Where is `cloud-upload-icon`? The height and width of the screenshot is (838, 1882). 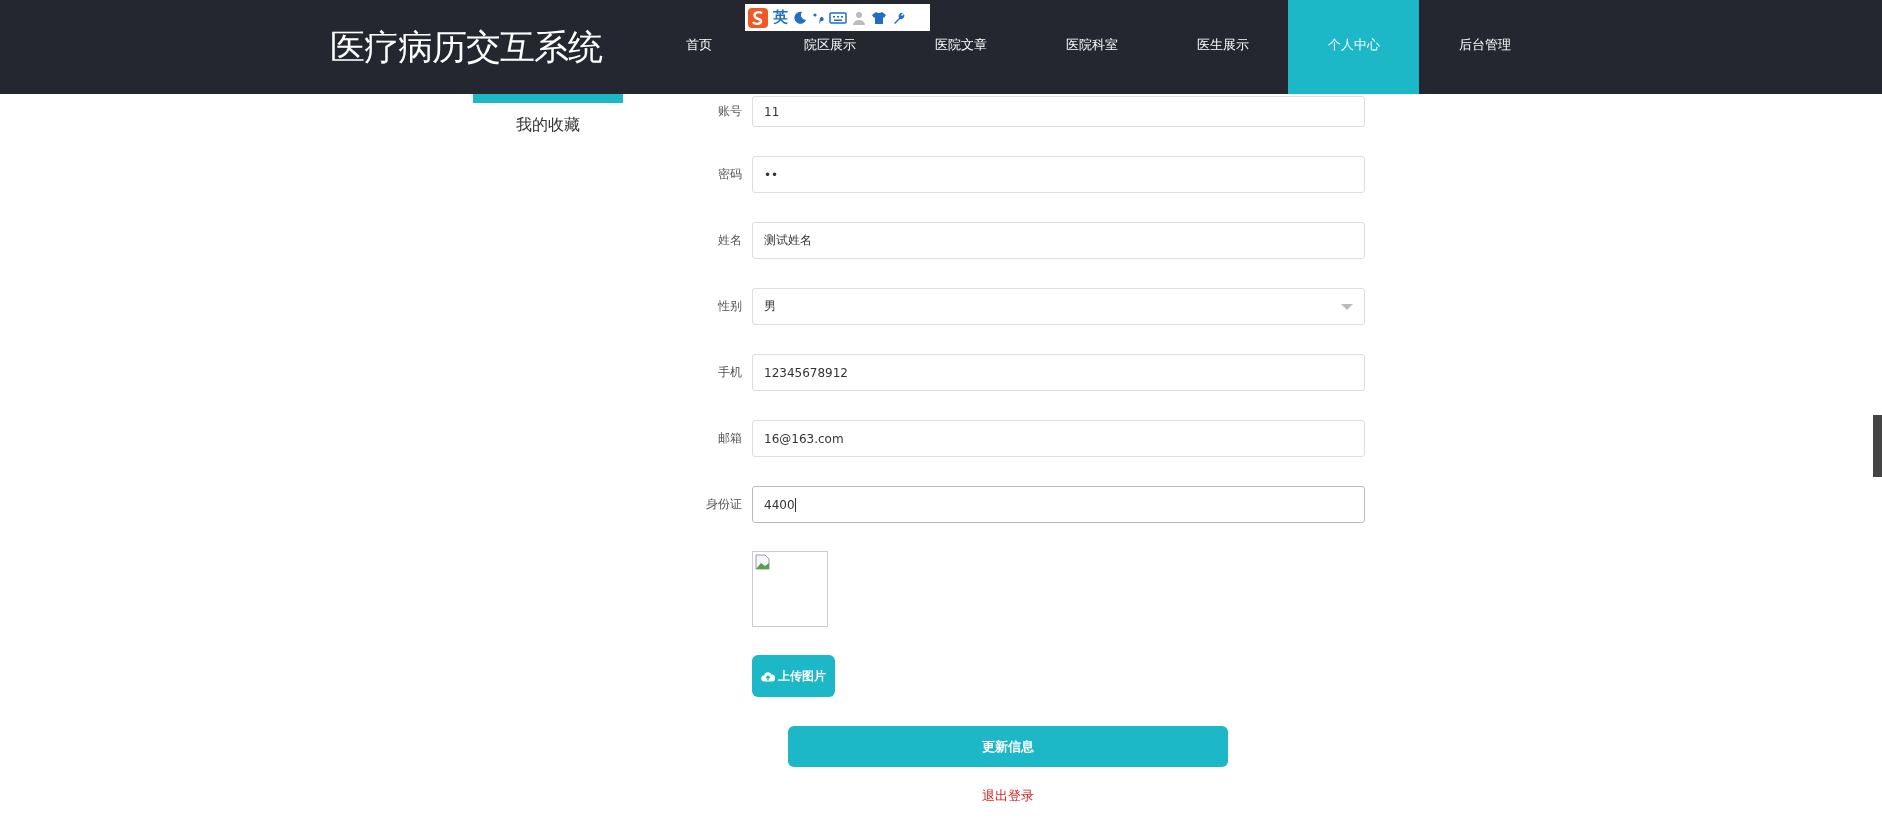 cloud-upload-icon is located at coordinates (768, 676).